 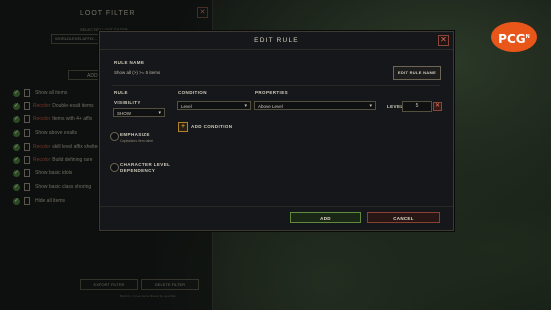 What do you see at coordinates (138, 170) in the screenshot?
I see `dependency-label: DEPENDENCY` at bounding box center [138, 170].